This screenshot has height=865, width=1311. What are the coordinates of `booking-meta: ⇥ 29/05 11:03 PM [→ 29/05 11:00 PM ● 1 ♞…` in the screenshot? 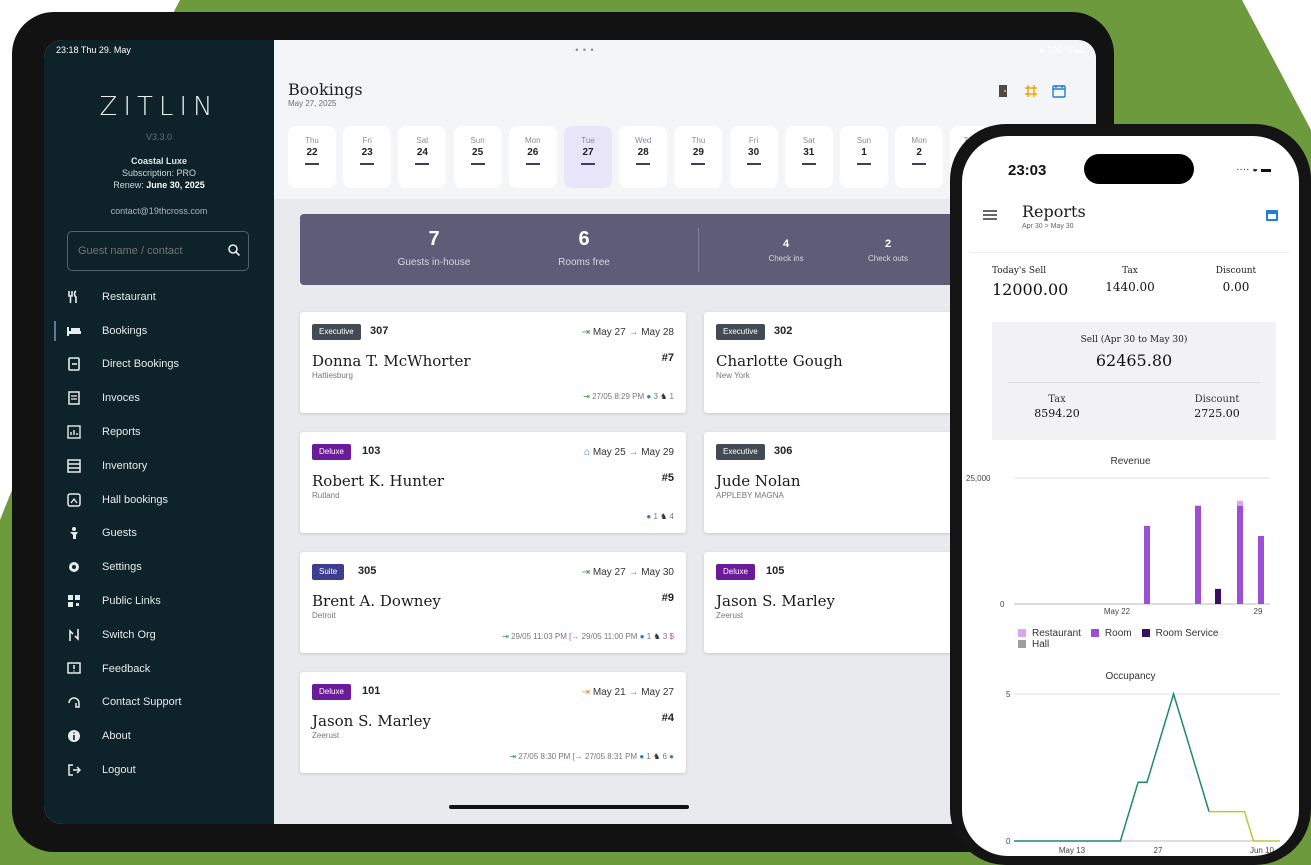 It's located at (588, 636).